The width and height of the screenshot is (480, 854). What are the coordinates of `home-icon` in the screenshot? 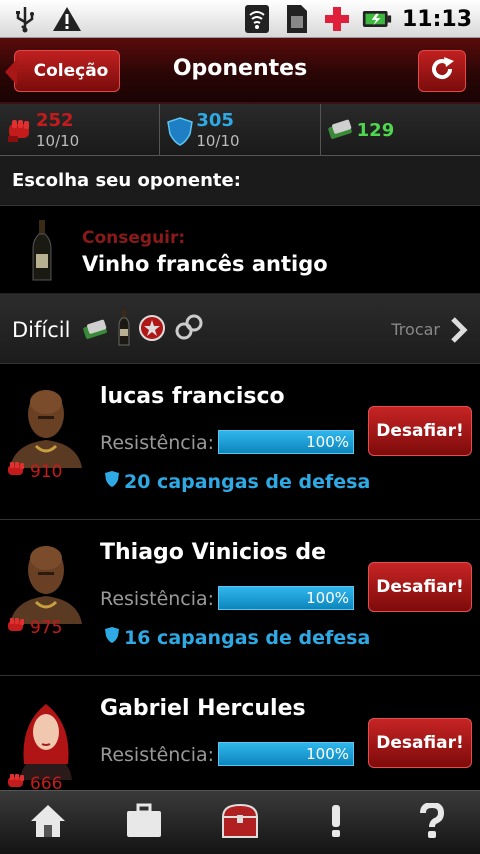 It's located at (48, 823).